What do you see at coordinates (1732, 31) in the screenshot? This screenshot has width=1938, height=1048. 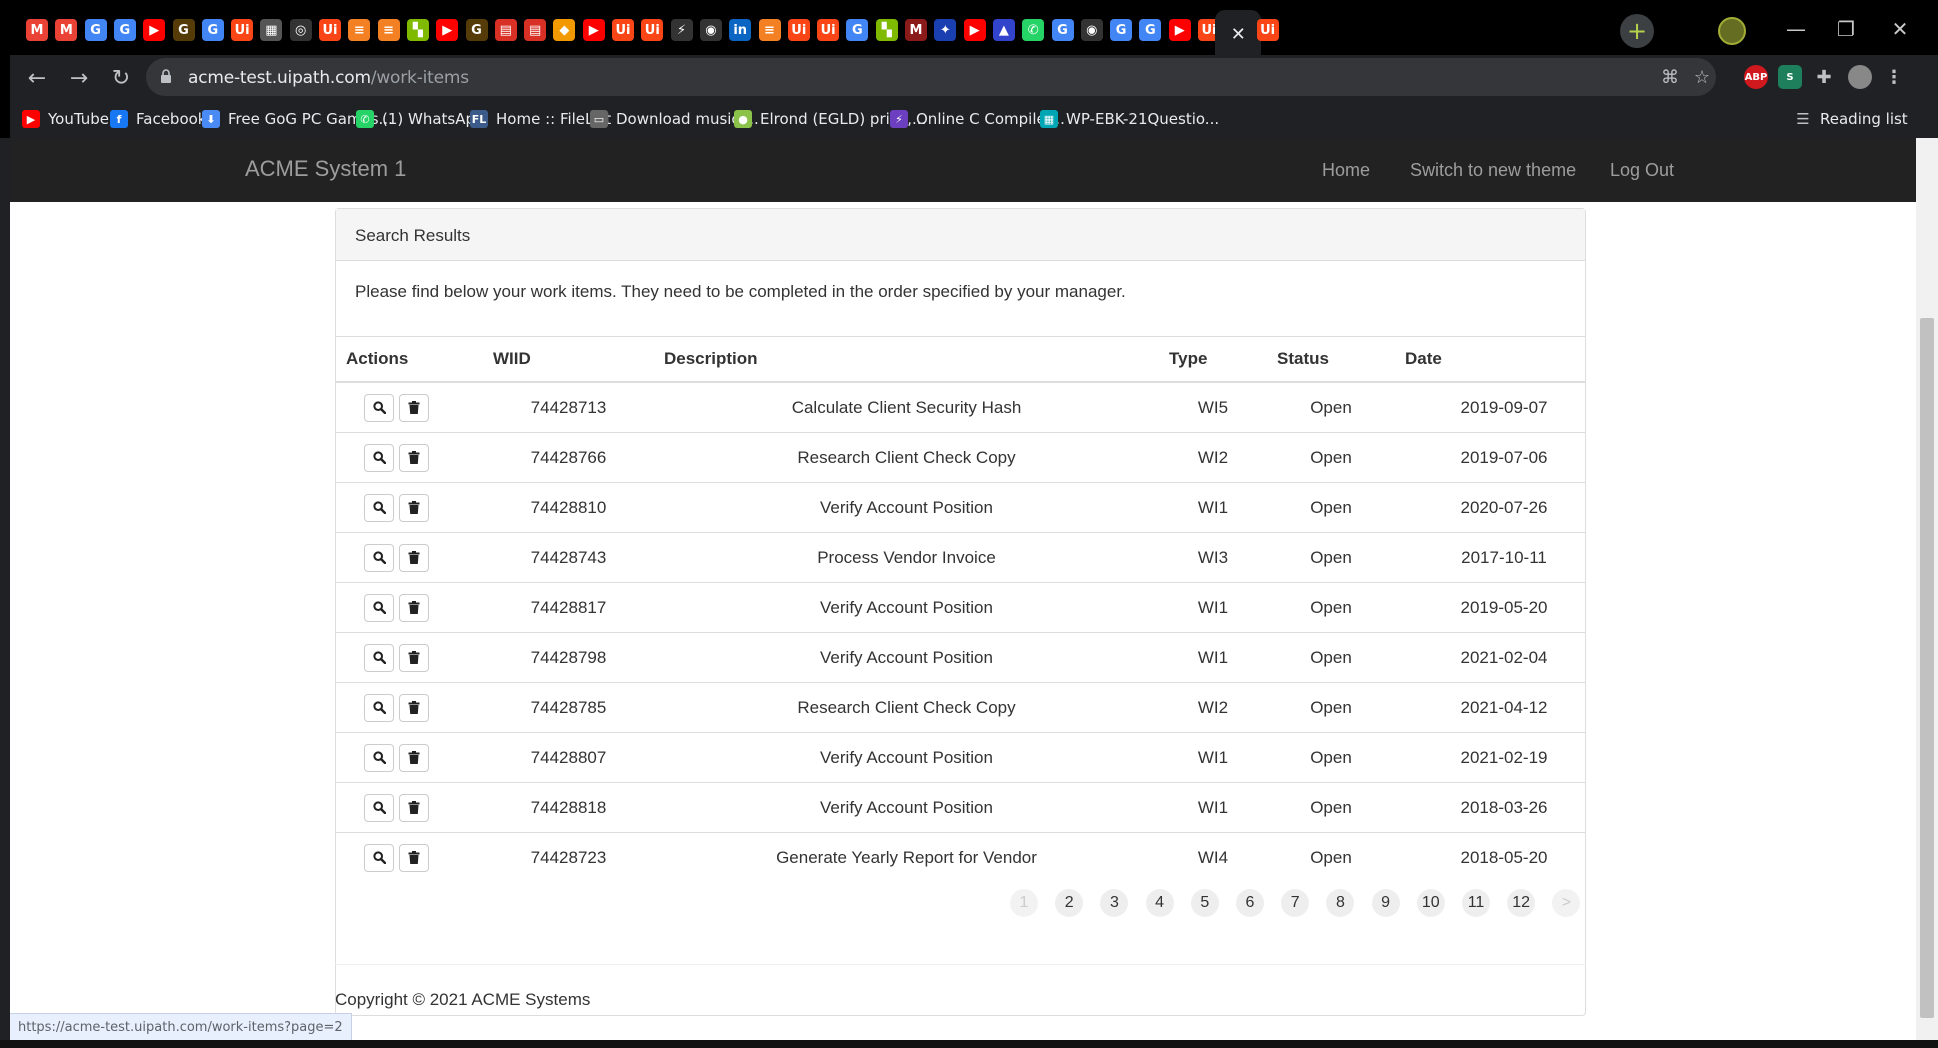 I see `profile-avatar-icon` at bounding box center [1732, 31].